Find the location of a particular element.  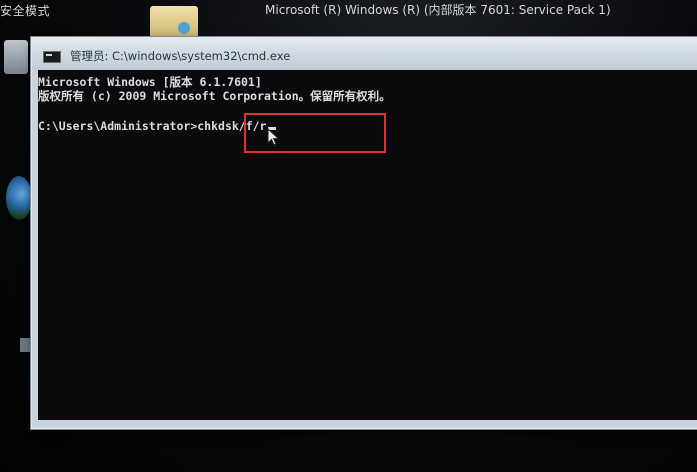

console-app-icon is located at coordinates (52, 57).